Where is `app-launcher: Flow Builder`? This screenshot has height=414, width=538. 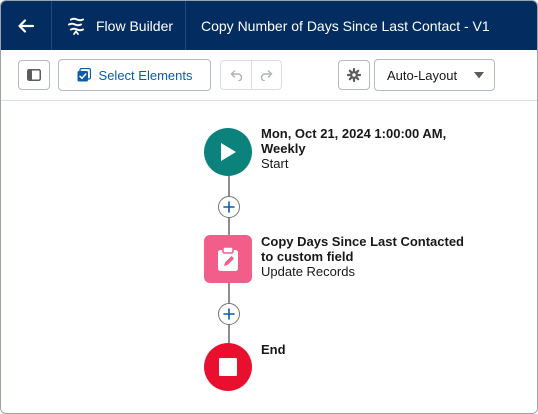
app-launcher: Flow Builder is located at coordinates (119, 25).